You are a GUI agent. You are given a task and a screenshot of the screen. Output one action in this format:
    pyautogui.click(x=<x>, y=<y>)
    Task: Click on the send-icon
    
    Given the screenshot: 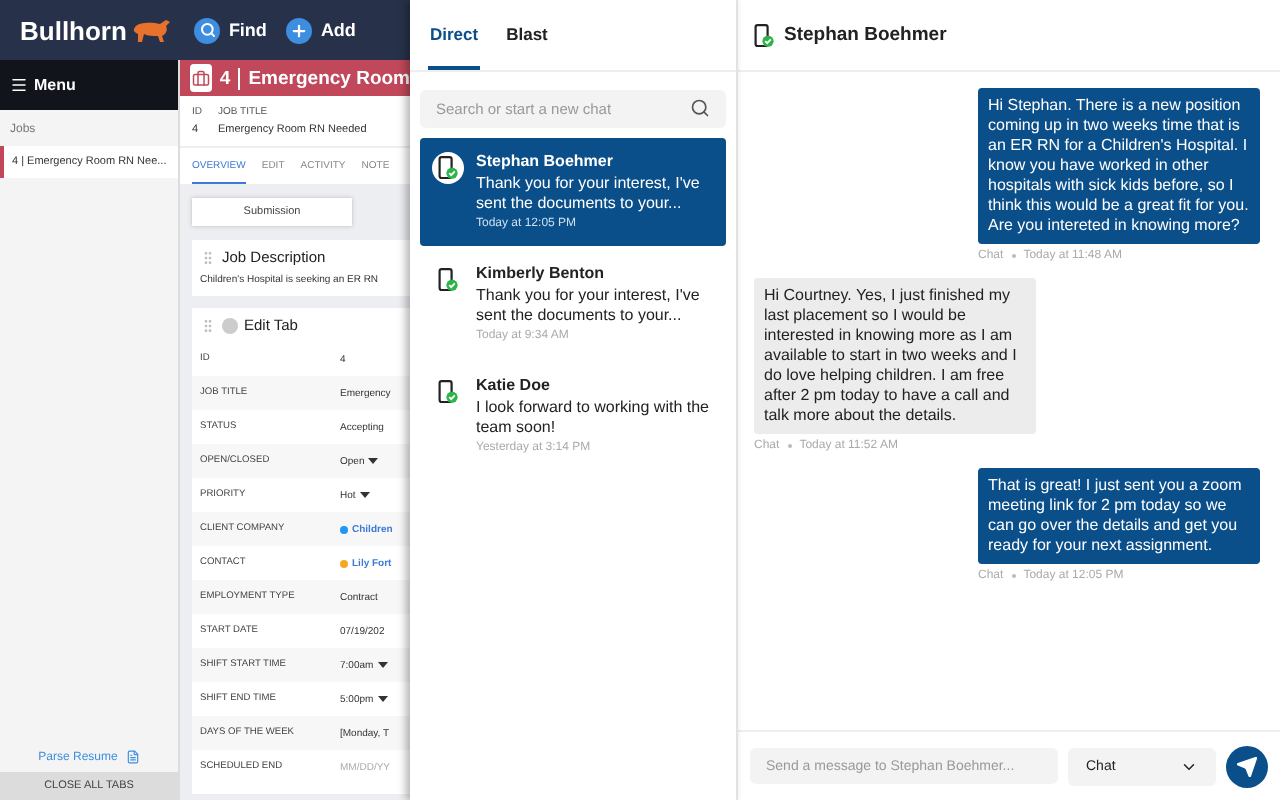 What is the action you would take?
    pyautogui.click(x=1247, y=766)
    